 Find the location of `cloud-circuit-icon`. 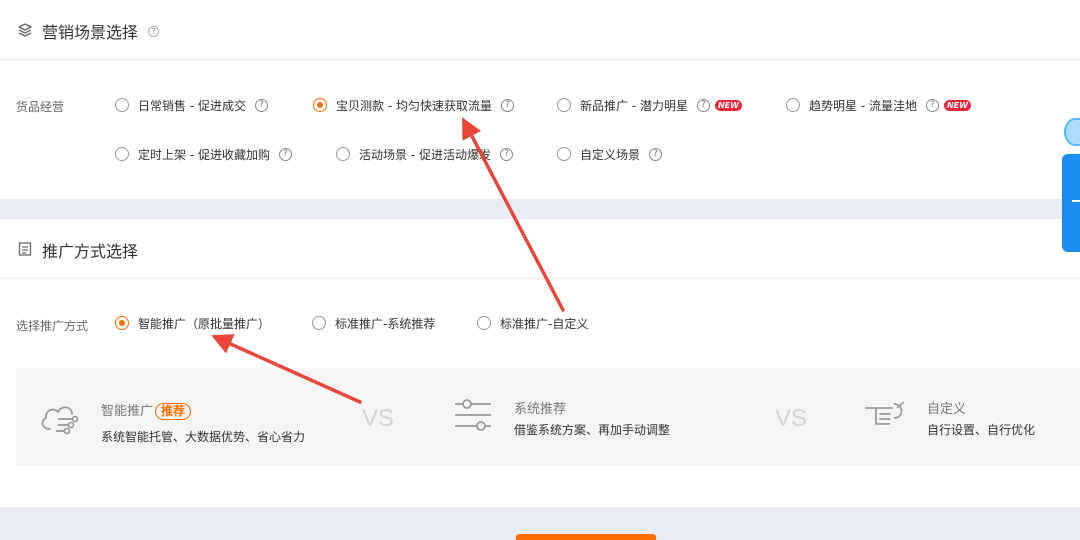

cloud-circuit-icon is located at coordinates (60, 420).